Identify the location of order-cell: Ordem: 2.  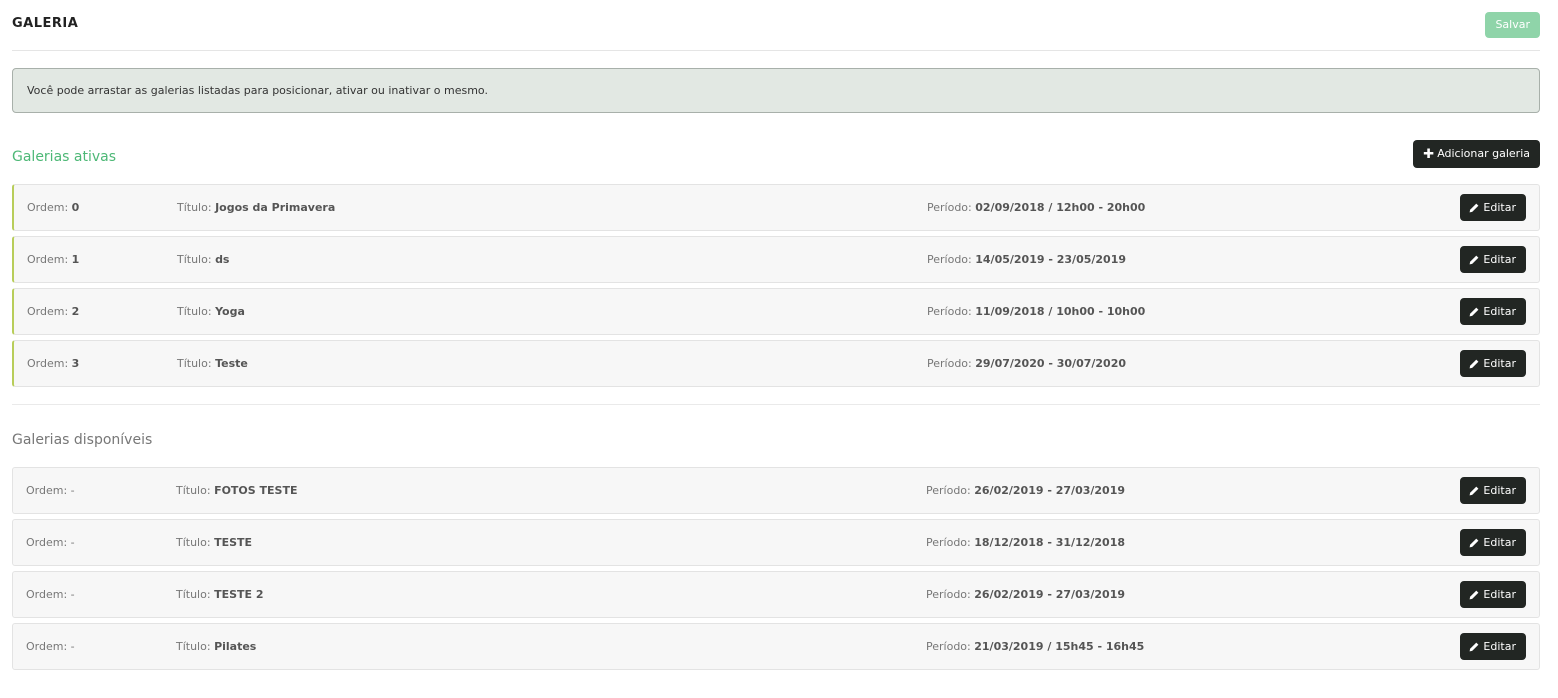
(53, 311).